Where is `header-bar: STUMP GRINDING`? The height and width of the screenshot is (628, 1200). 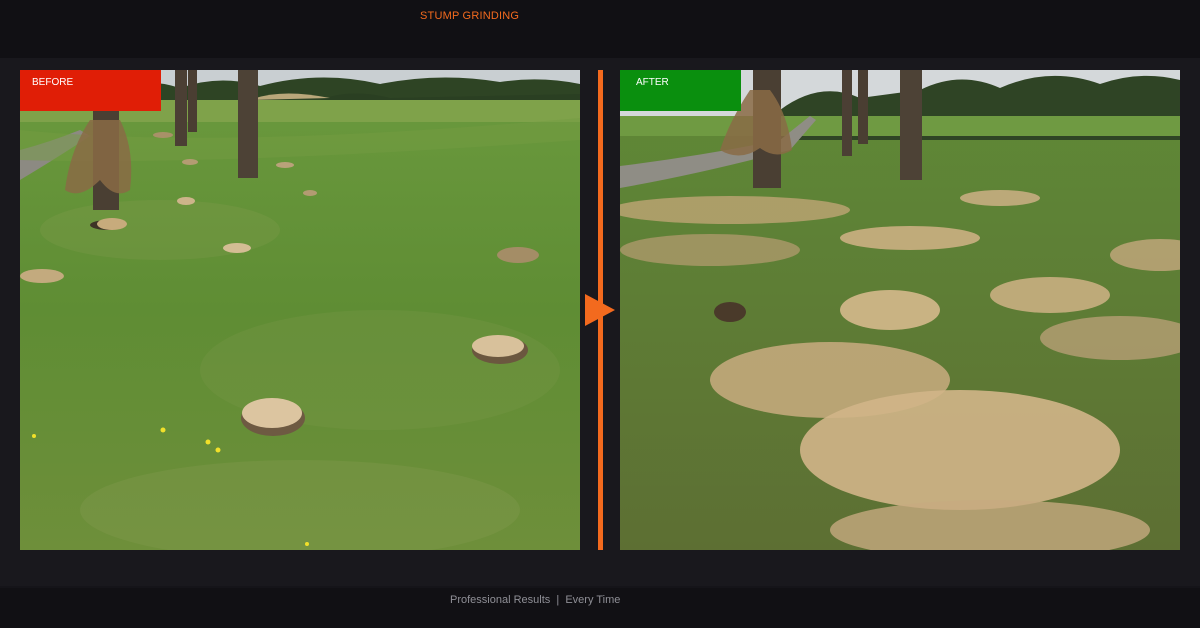 header-bar: STUMP GRINDING is located at coordinates (600, 29).